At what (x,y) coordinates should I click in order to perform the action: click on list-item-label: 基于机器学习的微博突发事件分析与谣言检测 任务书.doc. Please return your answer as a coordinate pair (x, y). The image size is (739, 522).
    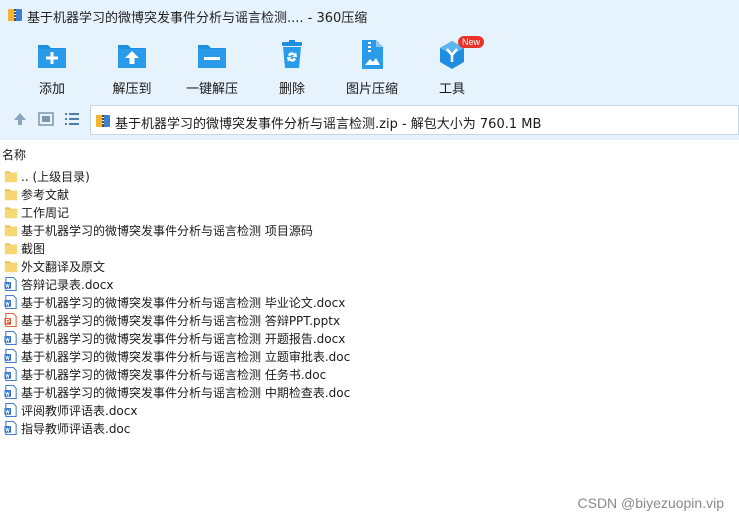
    Looking at the image, I should click on (174, 375).